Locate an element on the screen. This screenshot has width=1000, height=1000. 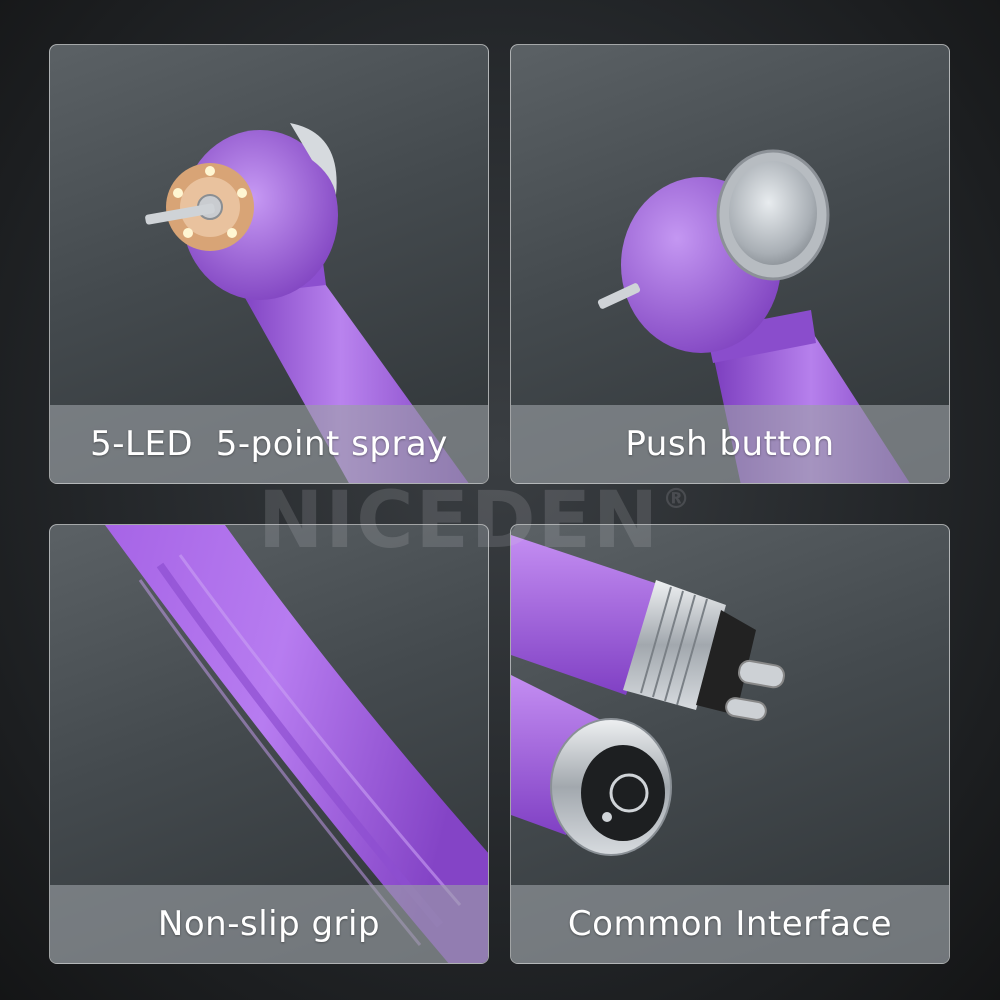
caption-push-button: Push button is located at coordinates (730, 444).